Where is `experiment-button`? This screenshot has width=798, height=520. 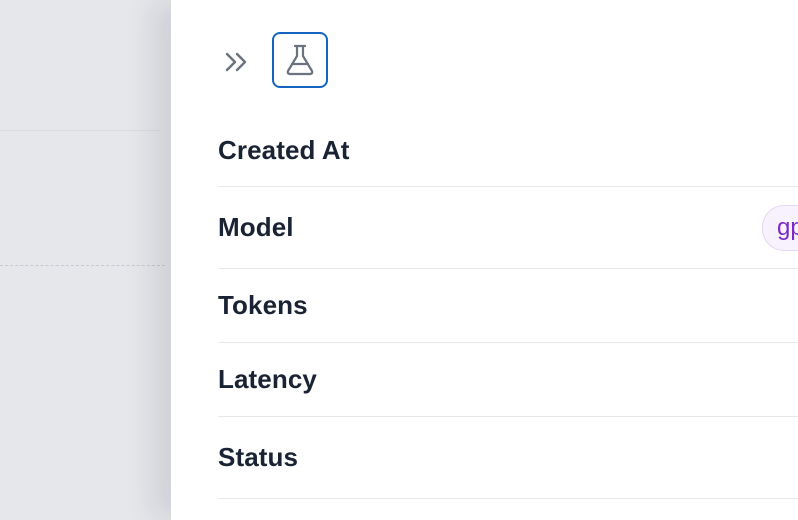 experiment-button is located at coordinates (300, 60).